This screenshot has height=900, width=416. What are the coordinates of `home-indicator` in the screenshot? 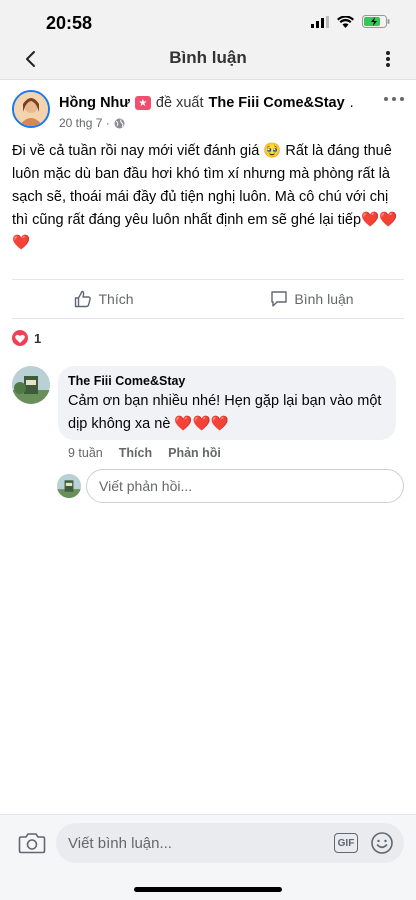 It's located at (208, 889).